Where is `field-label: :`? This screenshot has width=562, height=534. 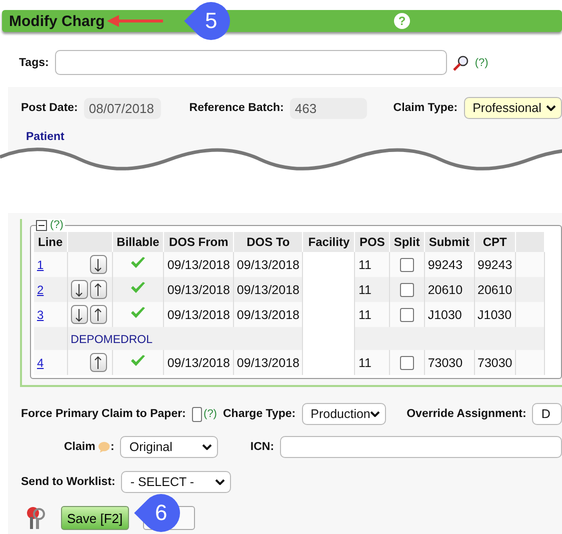 field-label: : is located at coordinates (112, 447).